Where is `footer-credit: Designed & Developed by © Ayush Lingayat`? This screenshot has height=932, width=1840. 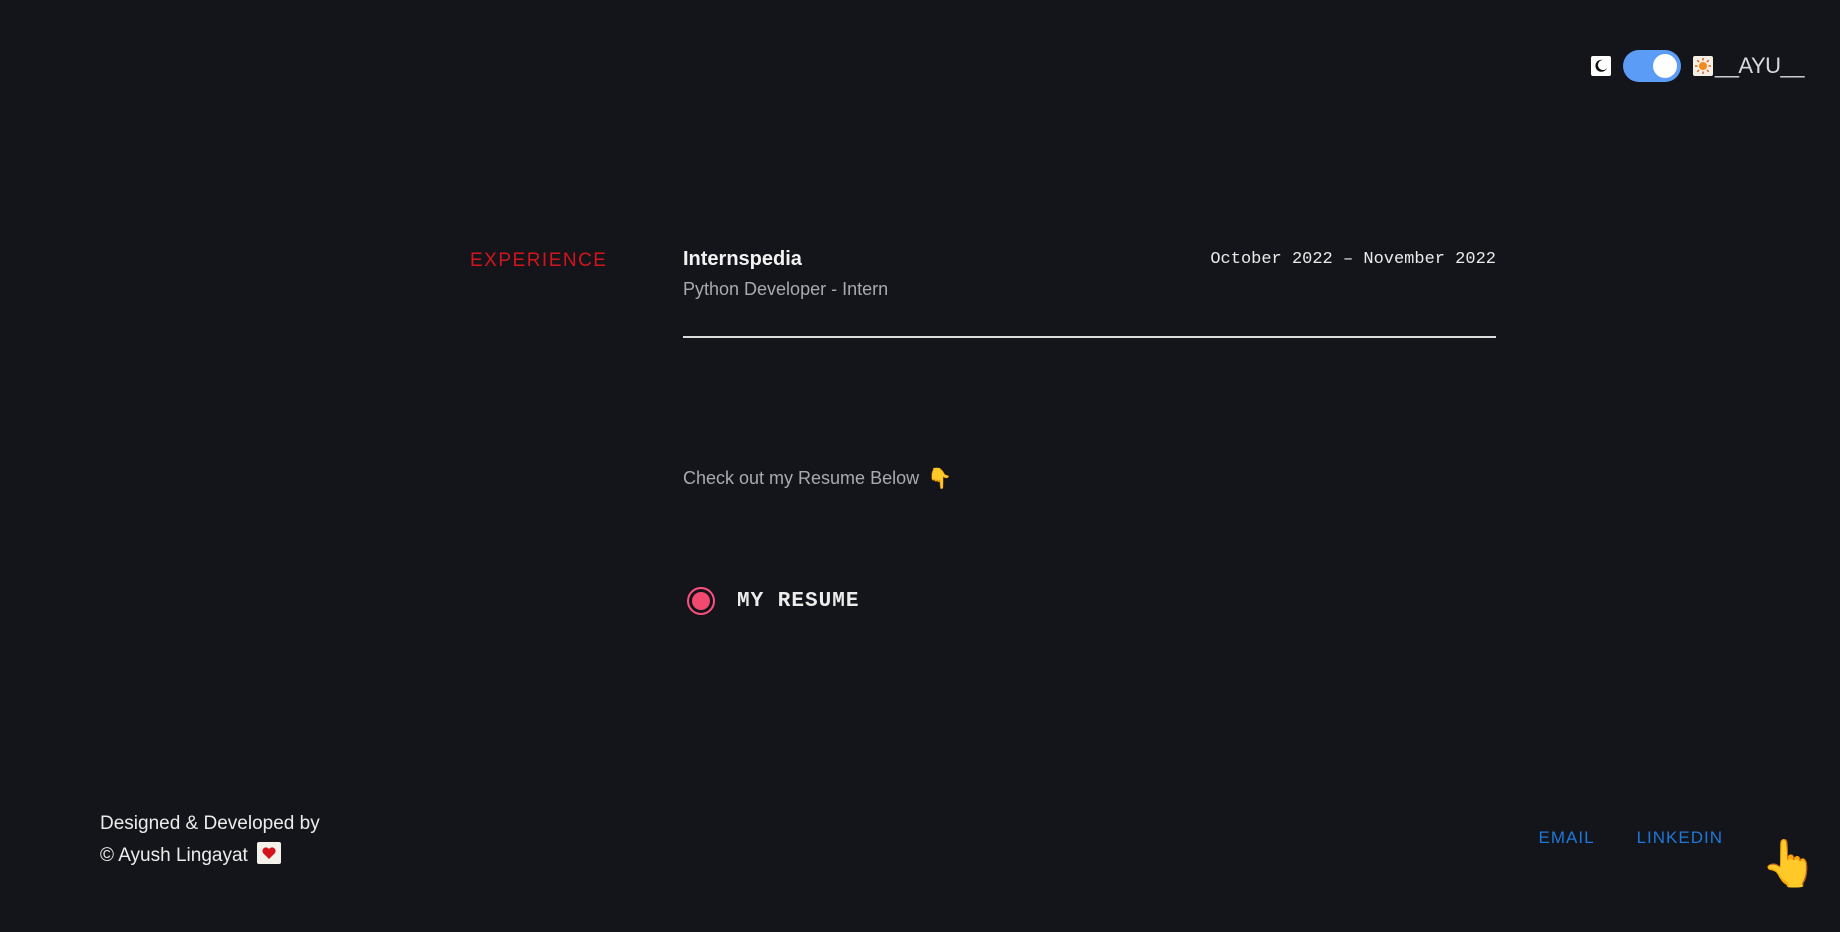
footer-credit: Designed & Developed by © Ayush Lingayat is located at coordinates (210, 840).